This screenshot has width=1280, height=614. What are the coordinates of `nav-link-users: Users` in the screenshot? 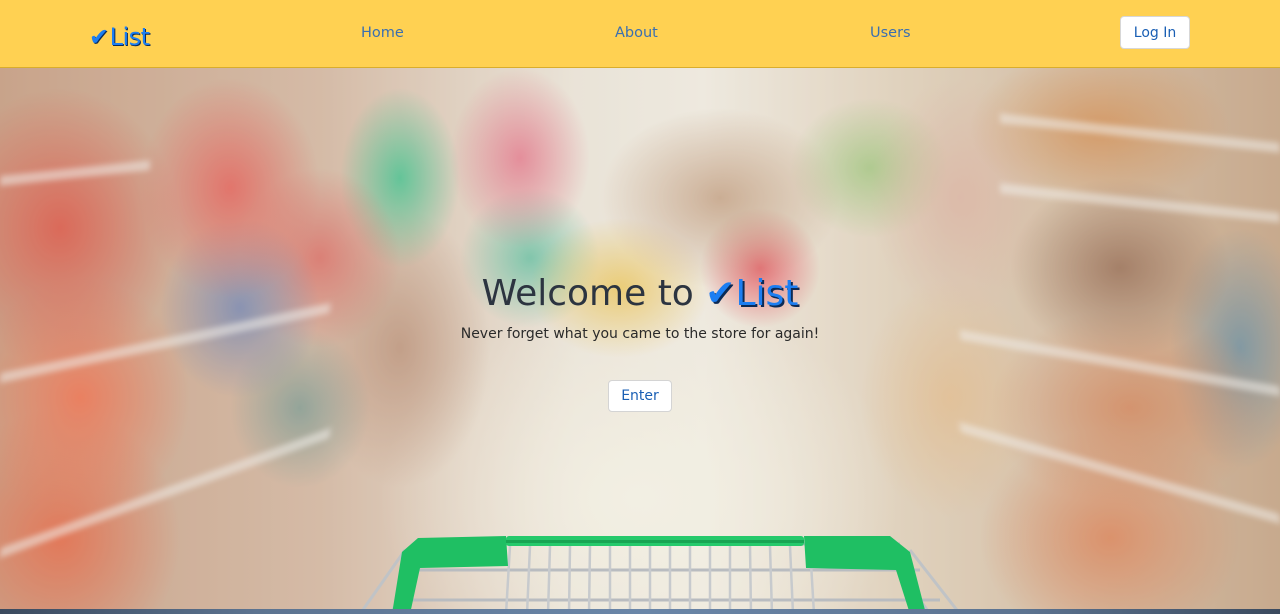 It's located at (890, 33).